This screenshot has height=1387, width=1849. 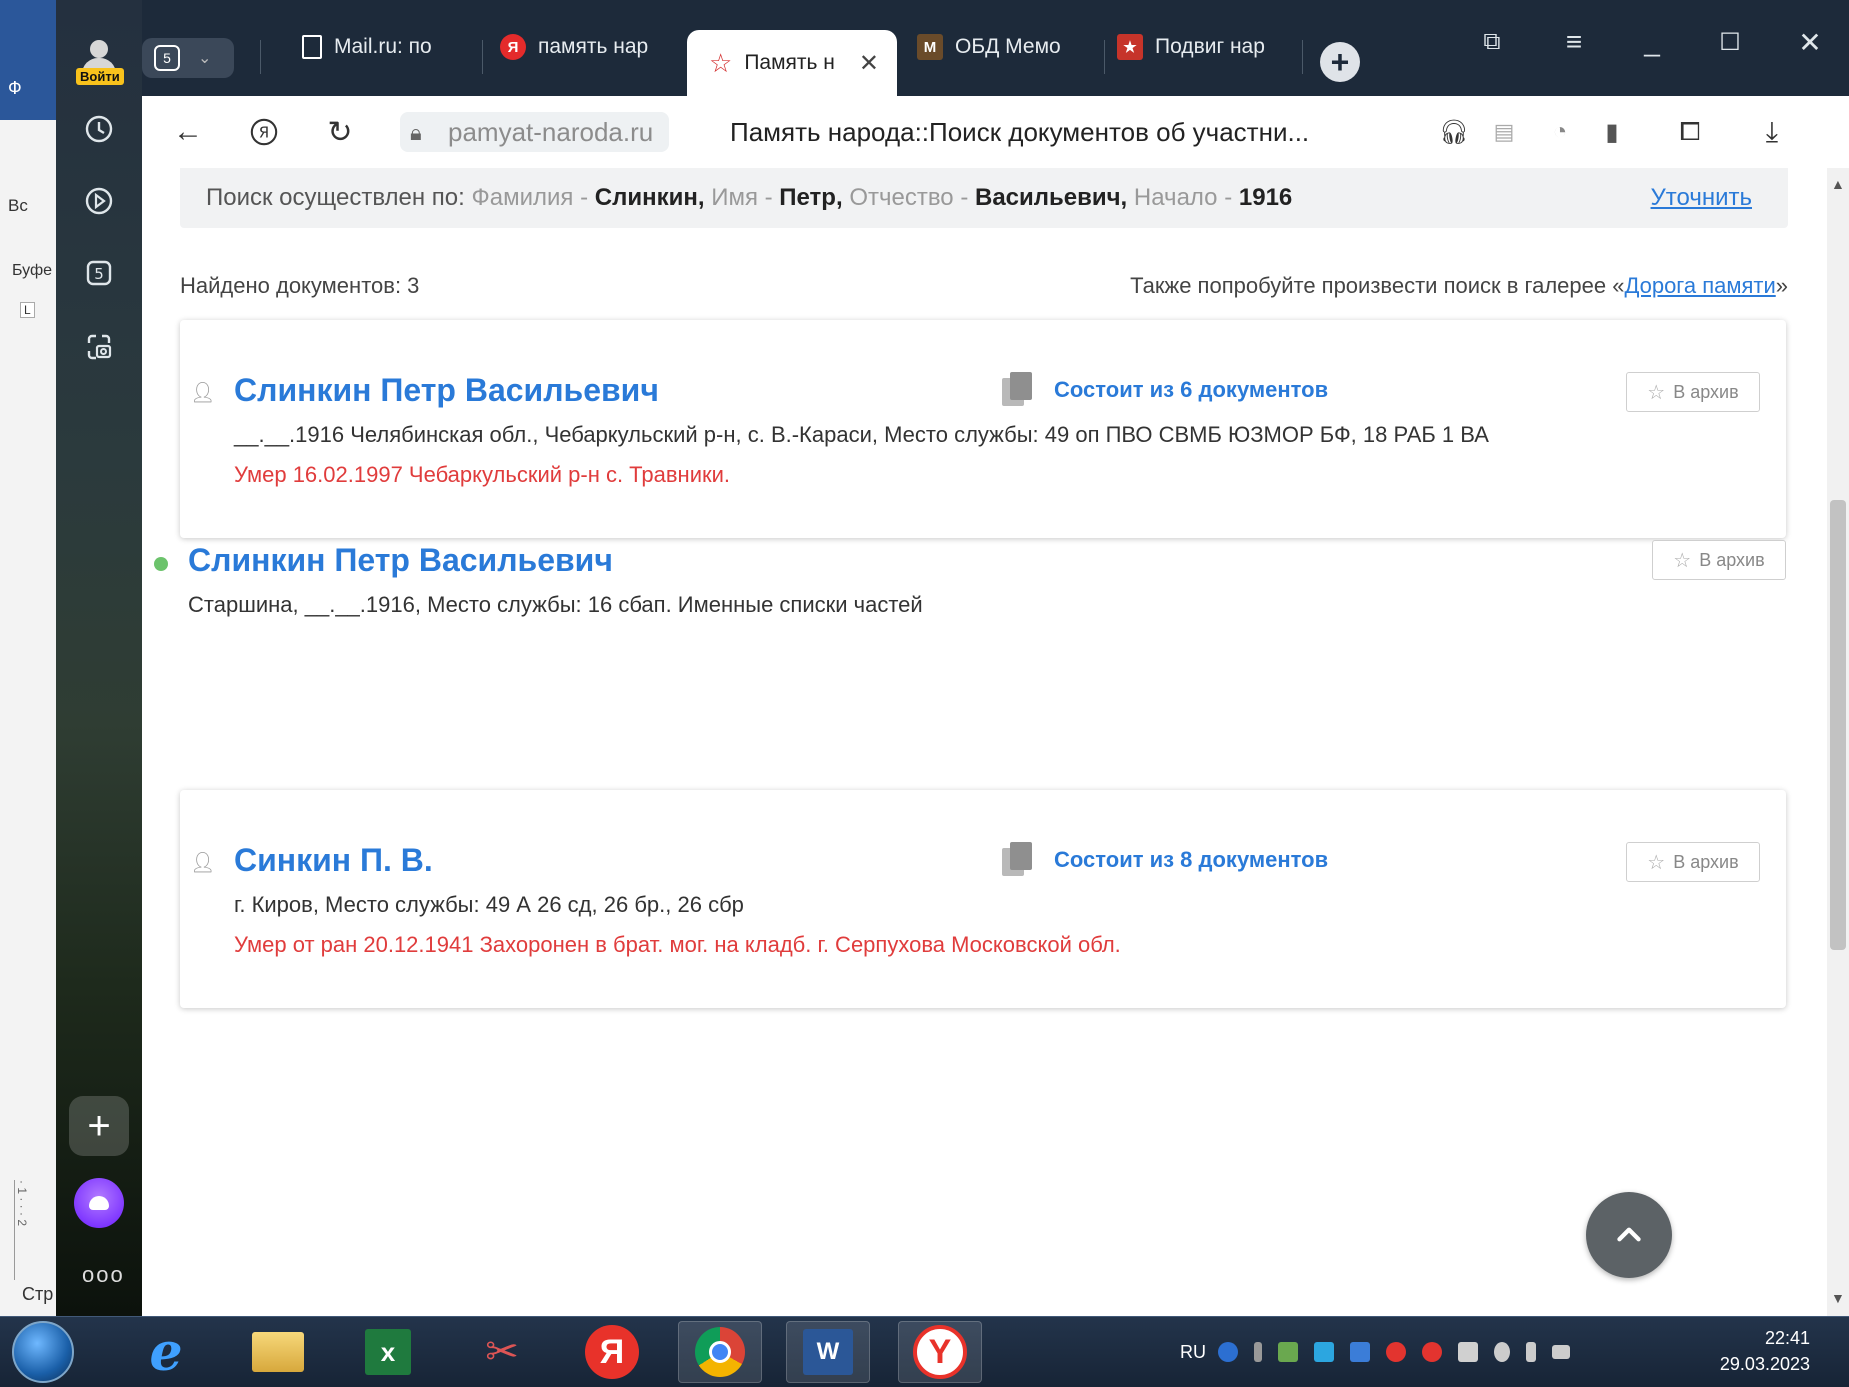 What do you see at coordinates (1165, 390) in the screenshot?
I see `documents-count-link: Состоит из 6 документов` at bounding box center [1165, 390].